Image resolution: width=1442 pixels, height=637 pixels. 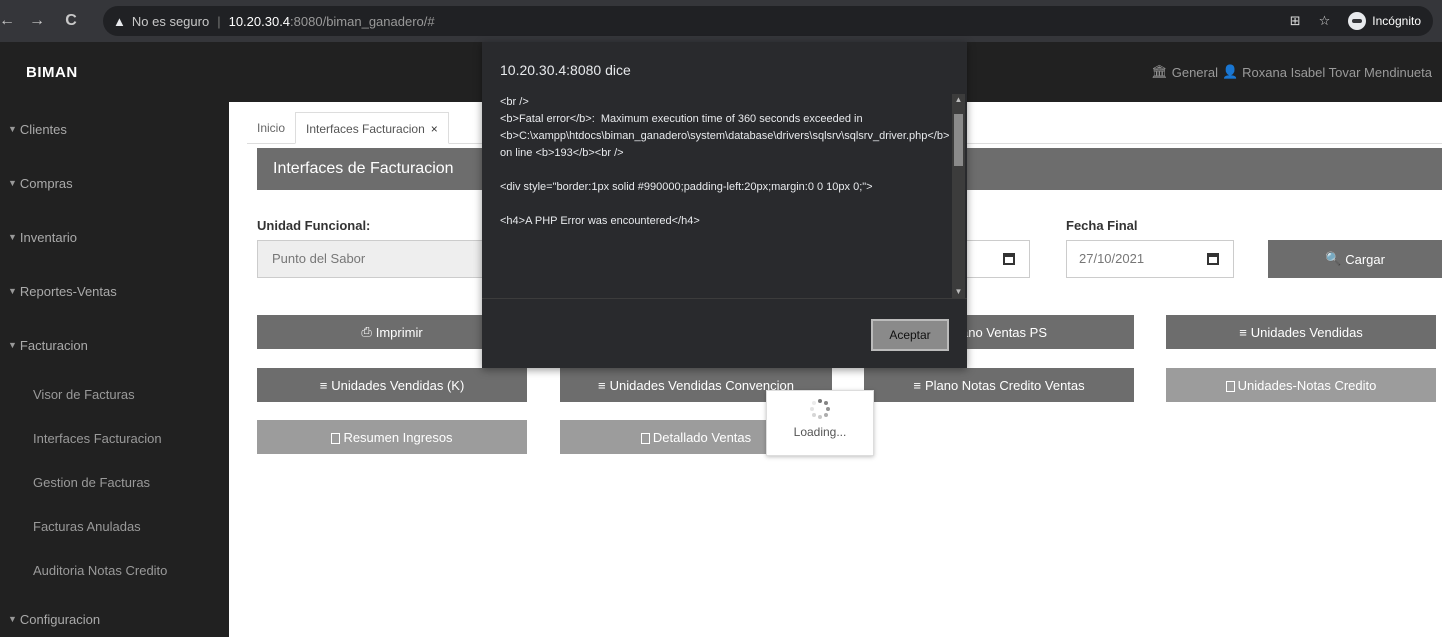 What do you see at coordinates (119, 21) in the screenshot?
I see `warning-icon: ▲` at bounding box center [119, 21].